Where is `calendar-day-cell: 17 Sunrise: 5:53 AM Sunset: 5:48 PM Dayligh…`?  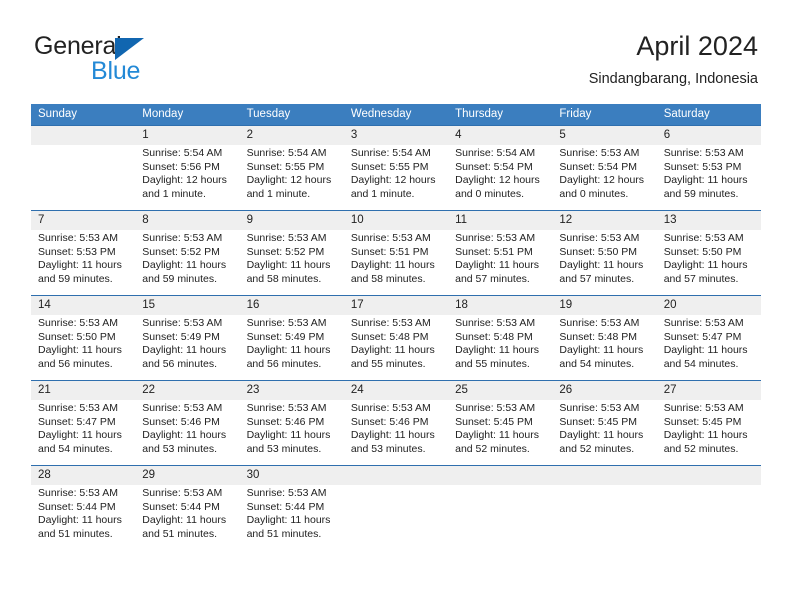 calendar-day-cell: 17 Sunrise: 5:53 AM Sunset: 5:48 PM Dayligh… is located at coordinates (396, 338).